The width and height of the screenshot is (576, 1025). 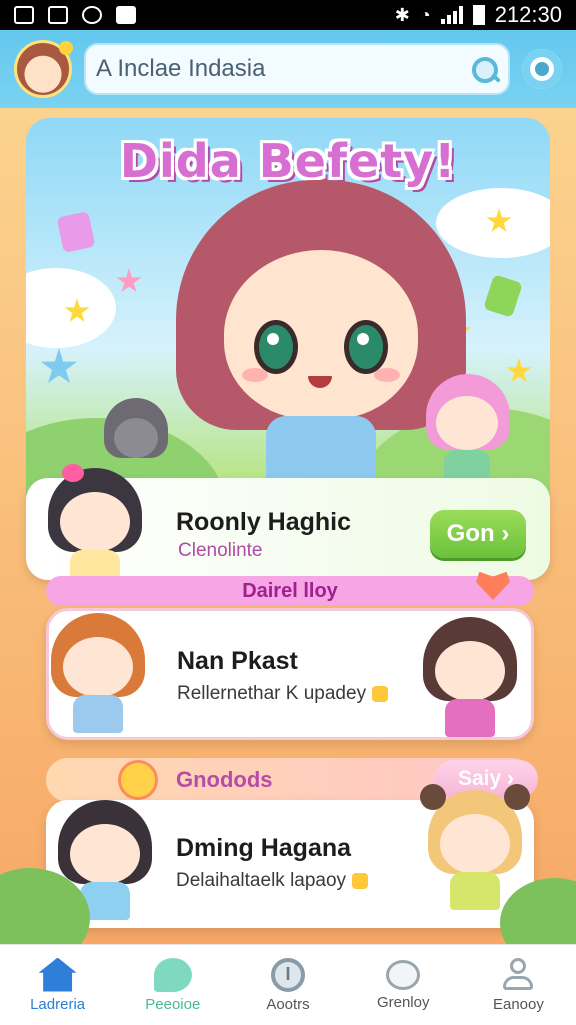 I want to click on clock-icon, so click(x=92, y=15).